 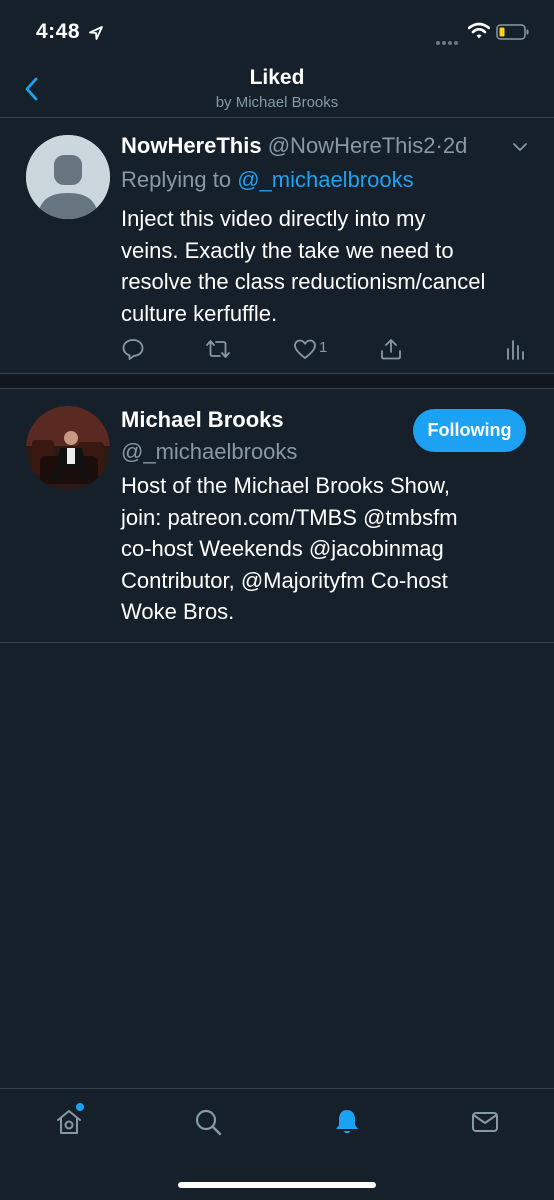 What do you see at coordinates (202, 420) in the screenshot?
I see `user-name: Michael Brooks` at bounding box center [202, 420].